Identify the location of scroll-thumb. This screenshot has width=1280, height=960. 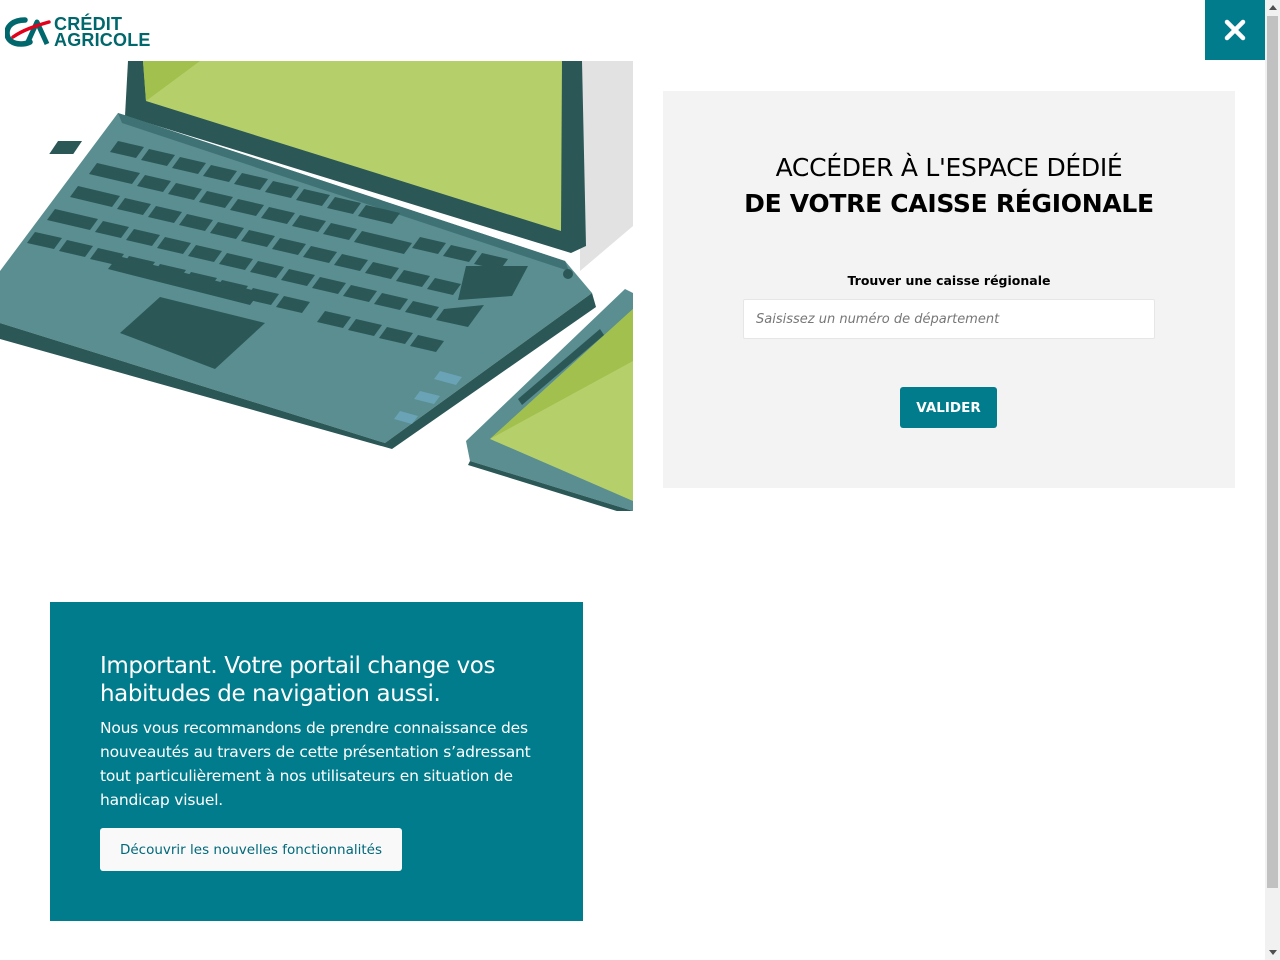
(1272, 452).